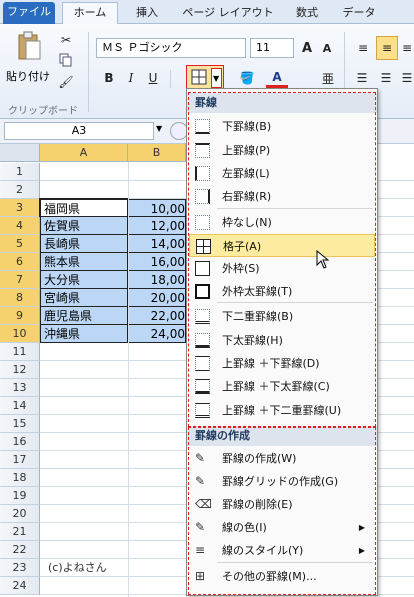 The image size is (414, 597). I want to click on menu-item: 上罫線 ＋下罫線(D), so click(282, 363).